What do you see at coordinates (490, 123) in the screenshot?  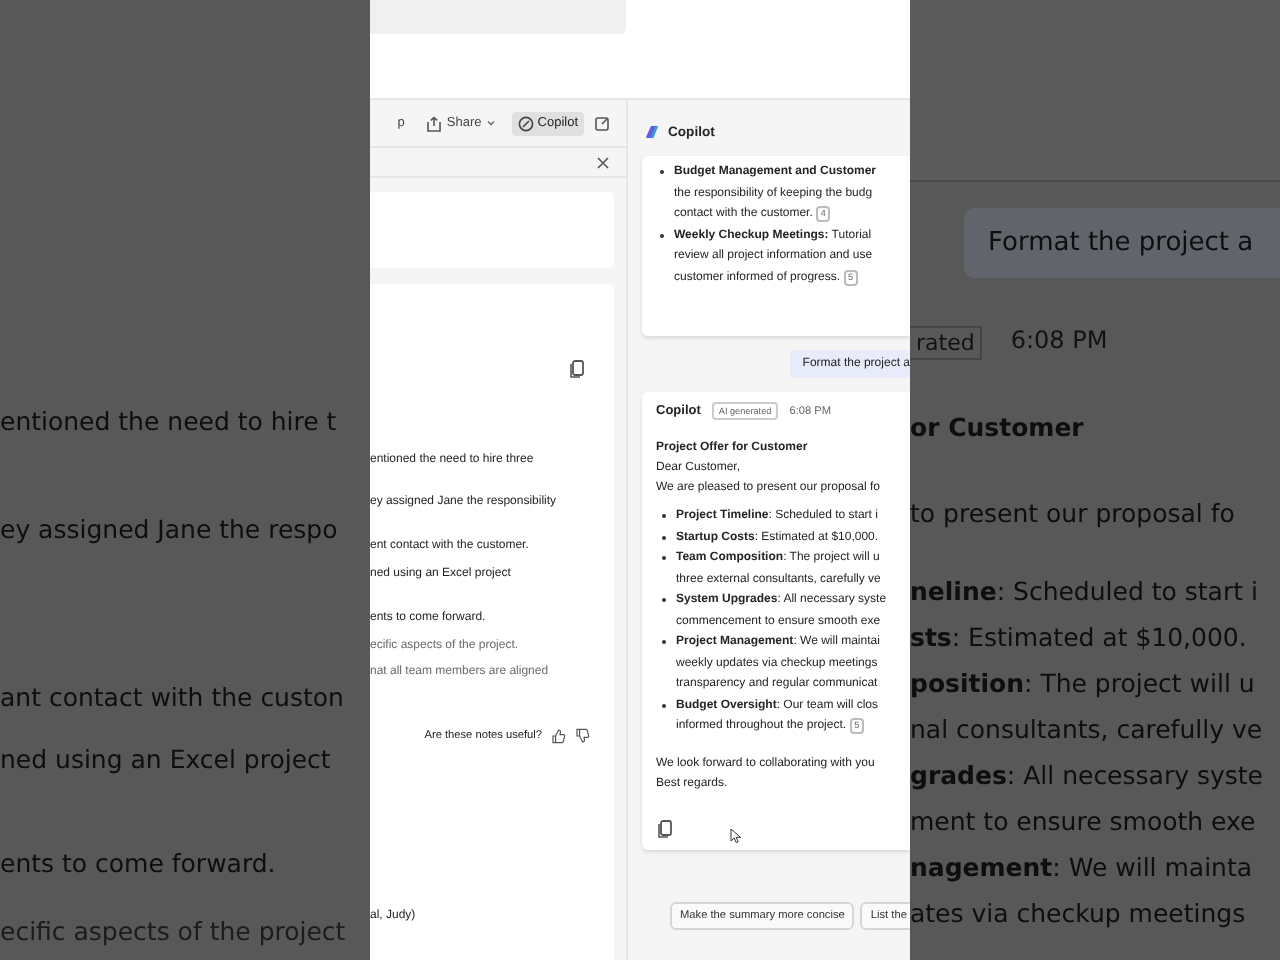 I see `chevron-icon` at bounding box center [490, 123].